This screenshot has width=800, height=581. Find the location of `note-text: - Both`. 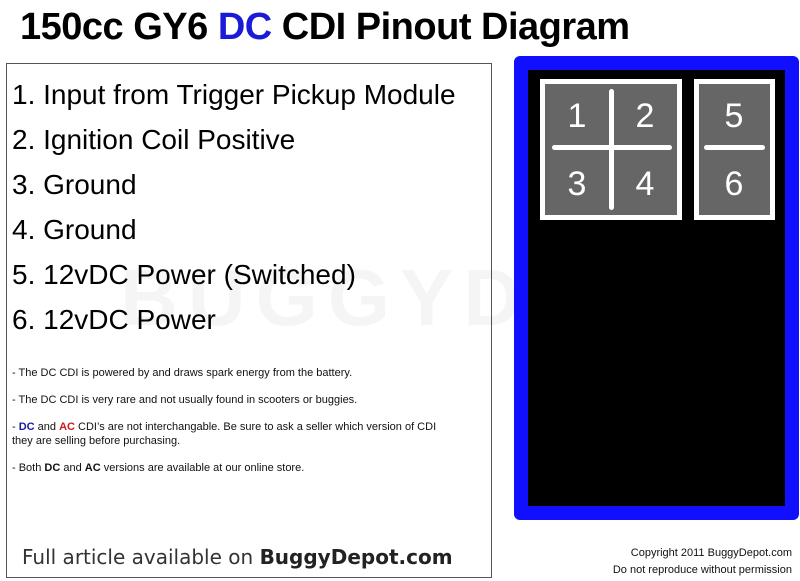

note-text: - Both is located at coordinates (28, 468).